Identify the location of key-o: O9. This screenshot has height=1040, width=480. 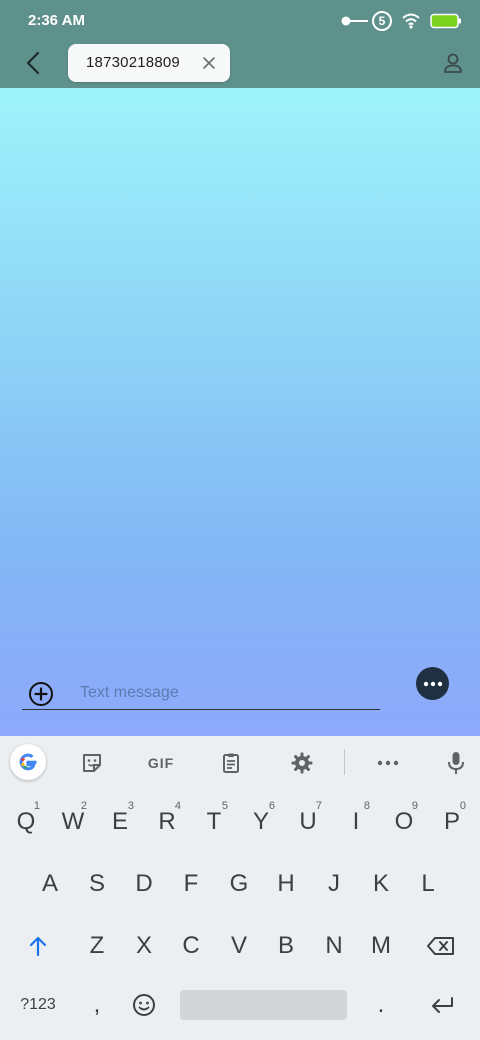
(404, 822).